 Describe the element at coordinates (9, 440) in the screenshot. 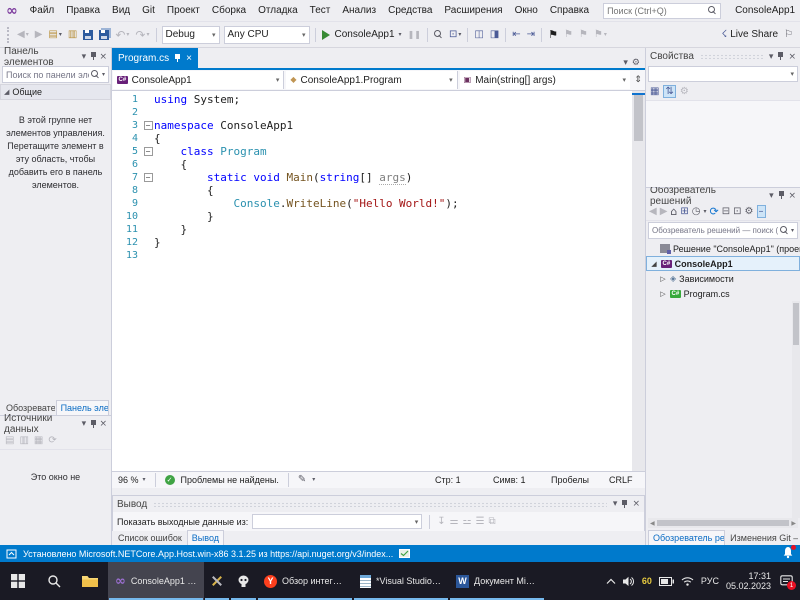

I see `add-data-source-icon: ▤` at that location.